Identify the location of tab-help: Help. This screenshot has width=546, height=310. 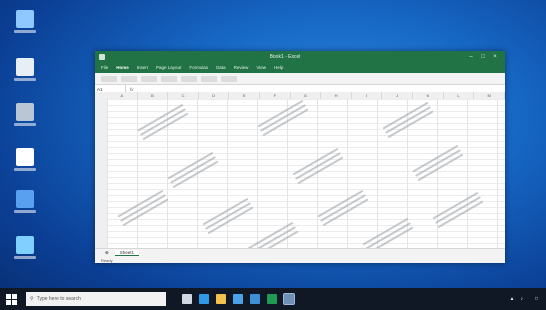
(278, 67).